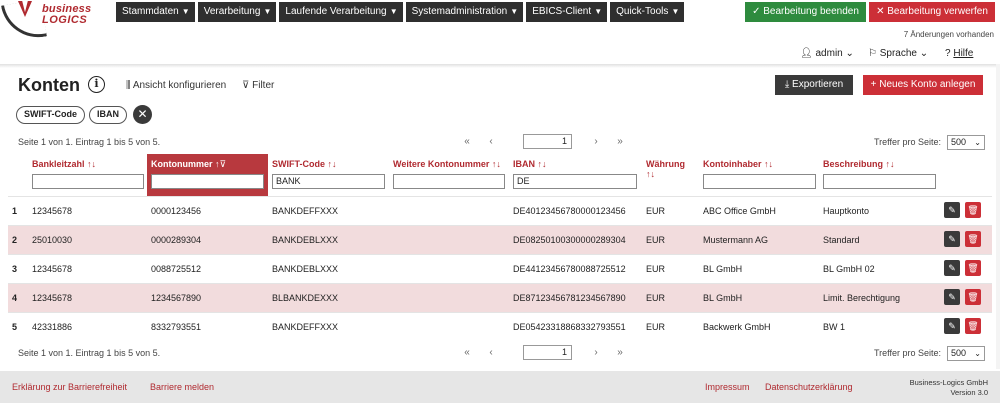  What do you see at coordinates (932, 12) in the screenshot?
I see `discard-editing-button: ✕ Bearbeitung verwerfen` at bounding box center [932, 12].